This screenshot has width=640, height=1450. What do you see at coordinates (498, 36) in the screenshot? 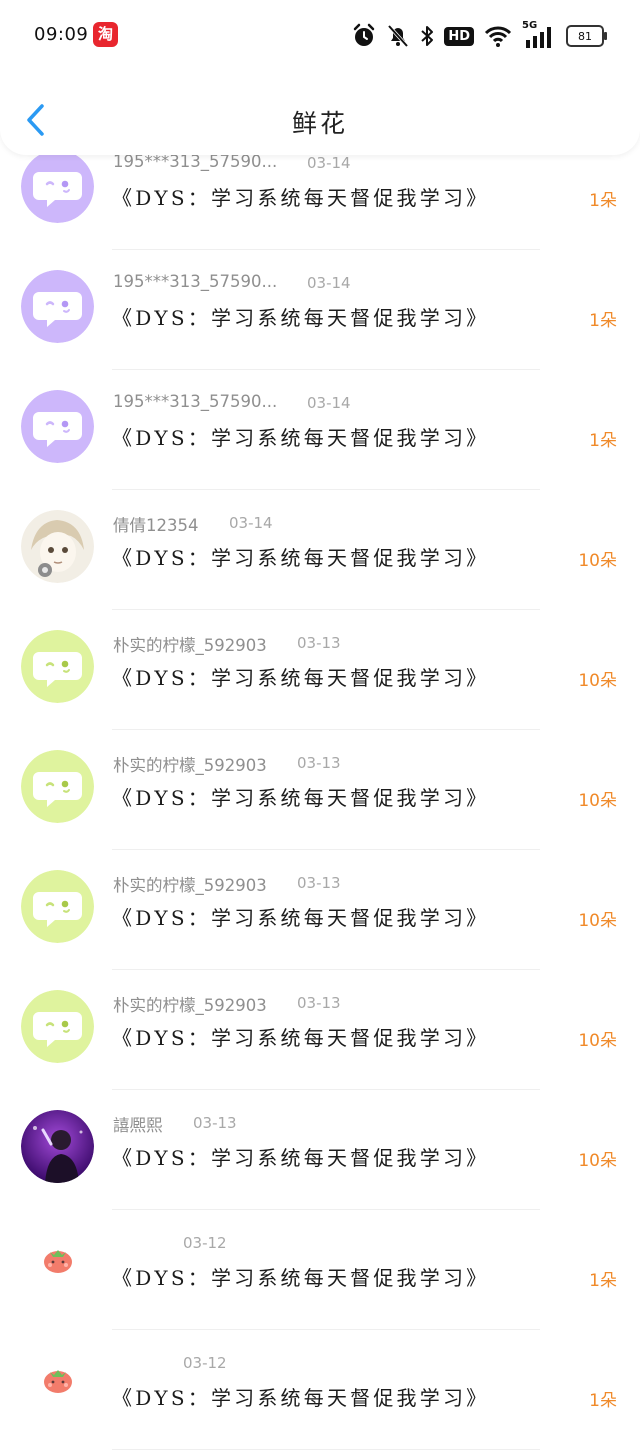
I see `wifi-icon` at bounding box center [498, 36].